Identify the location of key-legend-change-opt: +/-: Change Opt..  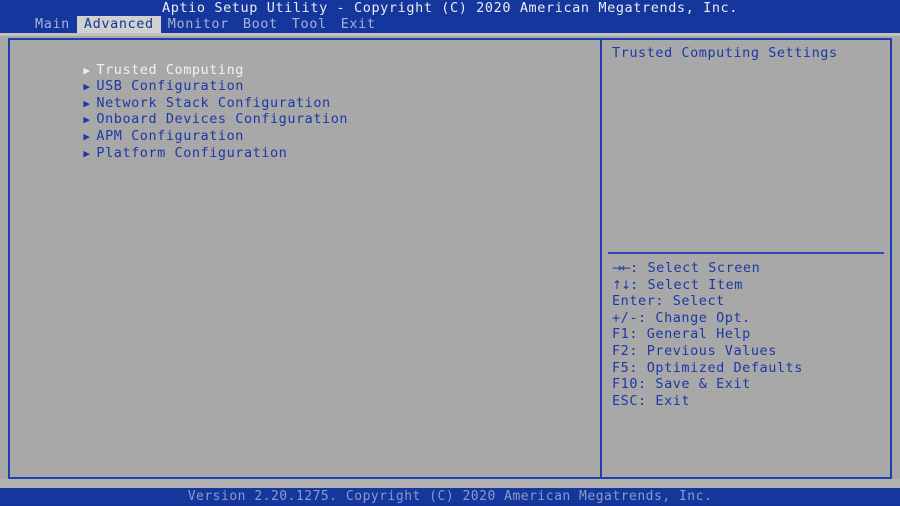
(750, 318).